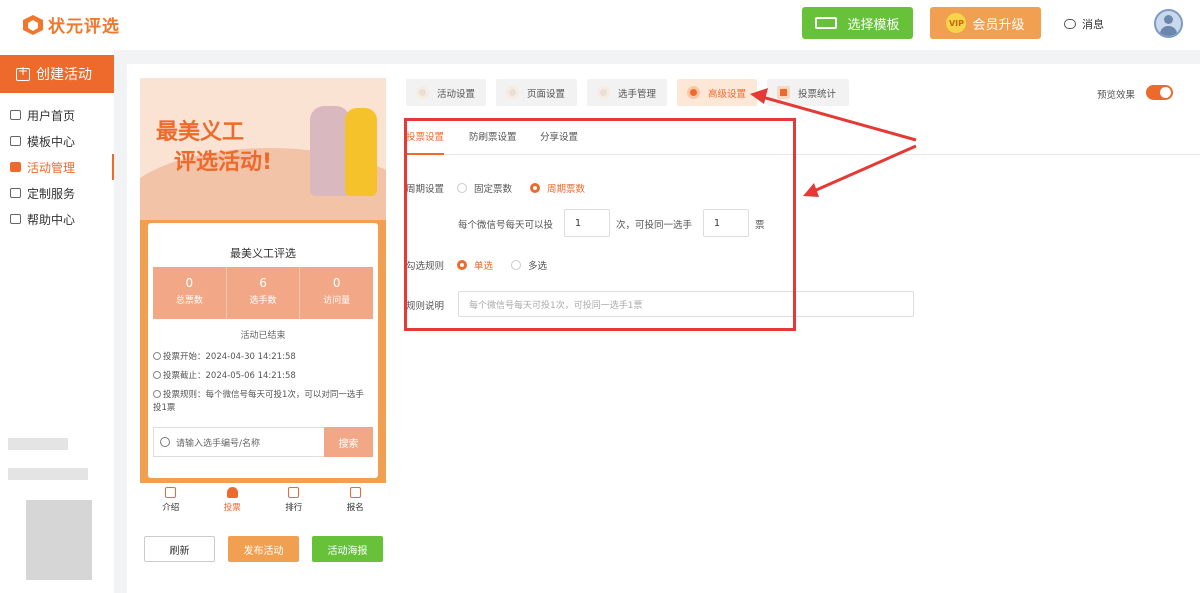 The width and height of the screenshot is (1200, 593). Describe the element at coordinates (294, 492) in the screenshot. I see `ranking-icon` at that location.